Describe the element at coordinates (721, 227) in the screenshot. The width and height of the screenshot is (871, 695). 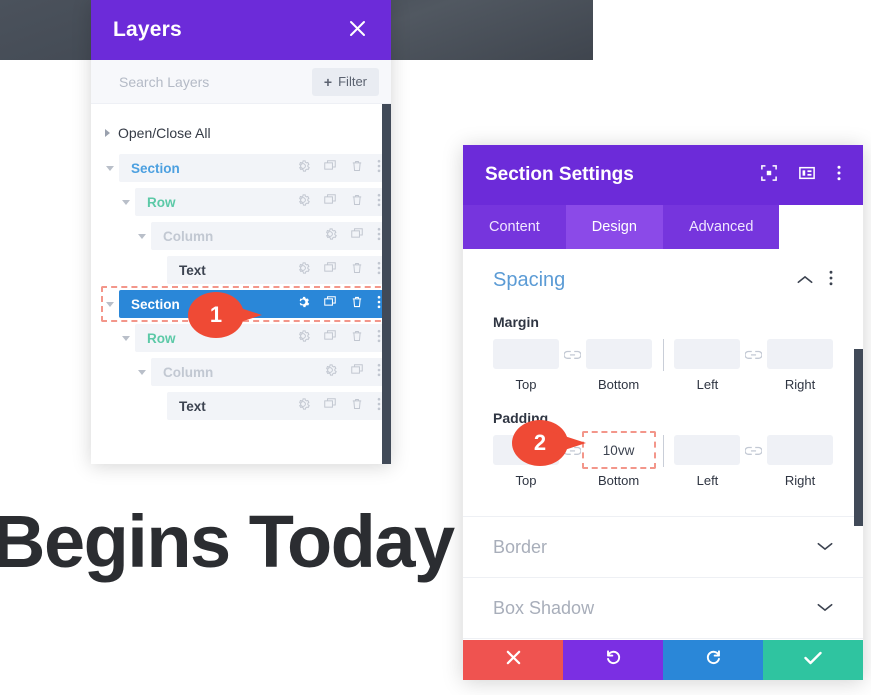
I see `tab-advanced: Advanced` at that location.